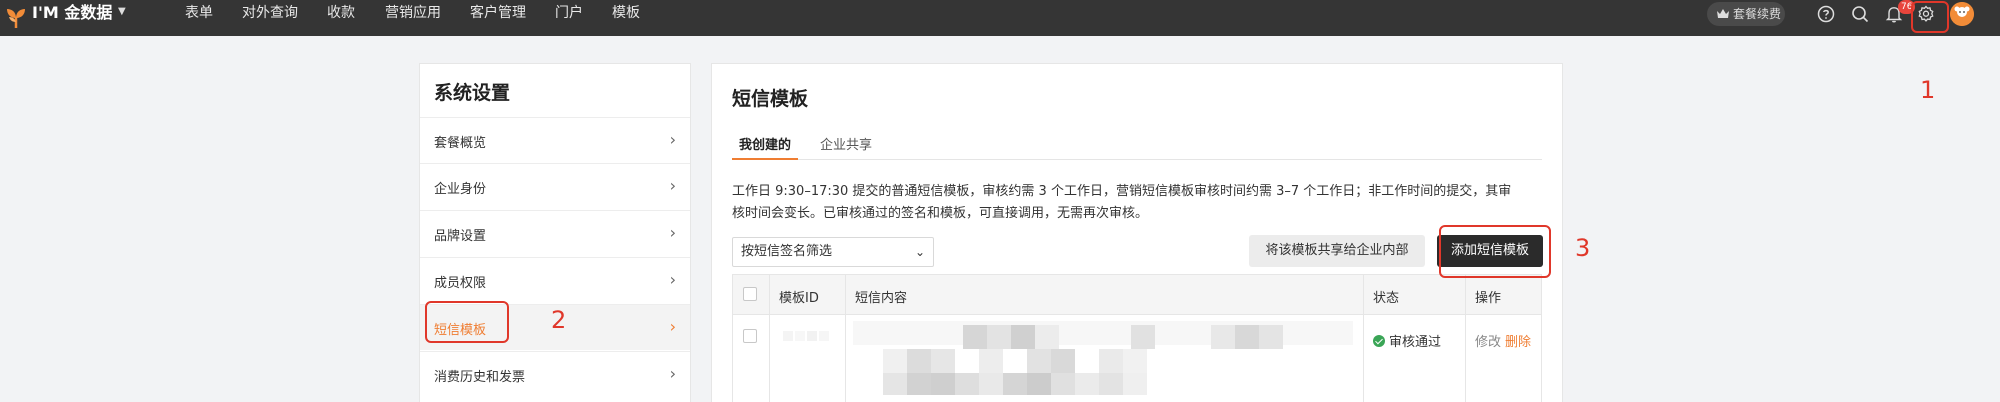 The width and height of the screenshot is (2000, 402). What do you see at coordinates (270, 13) in the screenshot?
I see `nav-item-public-query: 对外查询` at bounding box center [270, 13].